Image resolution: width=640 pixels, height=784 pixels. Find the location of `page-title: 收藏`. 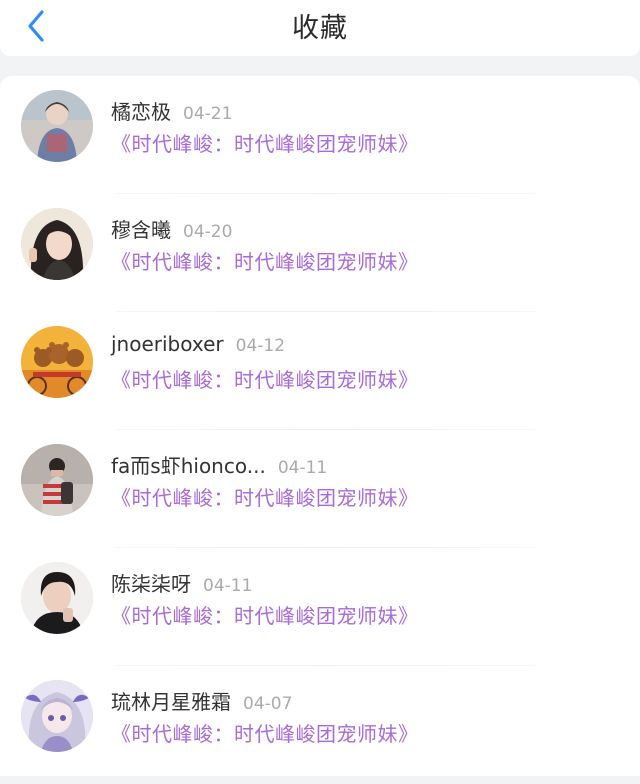

page-title: 收藏 is located at coordinates (320, 28).